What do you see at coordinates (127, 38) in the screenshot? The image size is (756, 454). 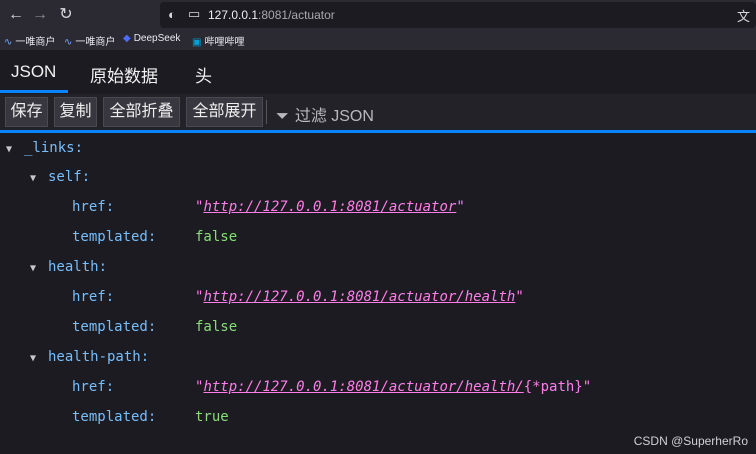 I see `deepseek-icon: ◆` at bounding box center [127, 38].